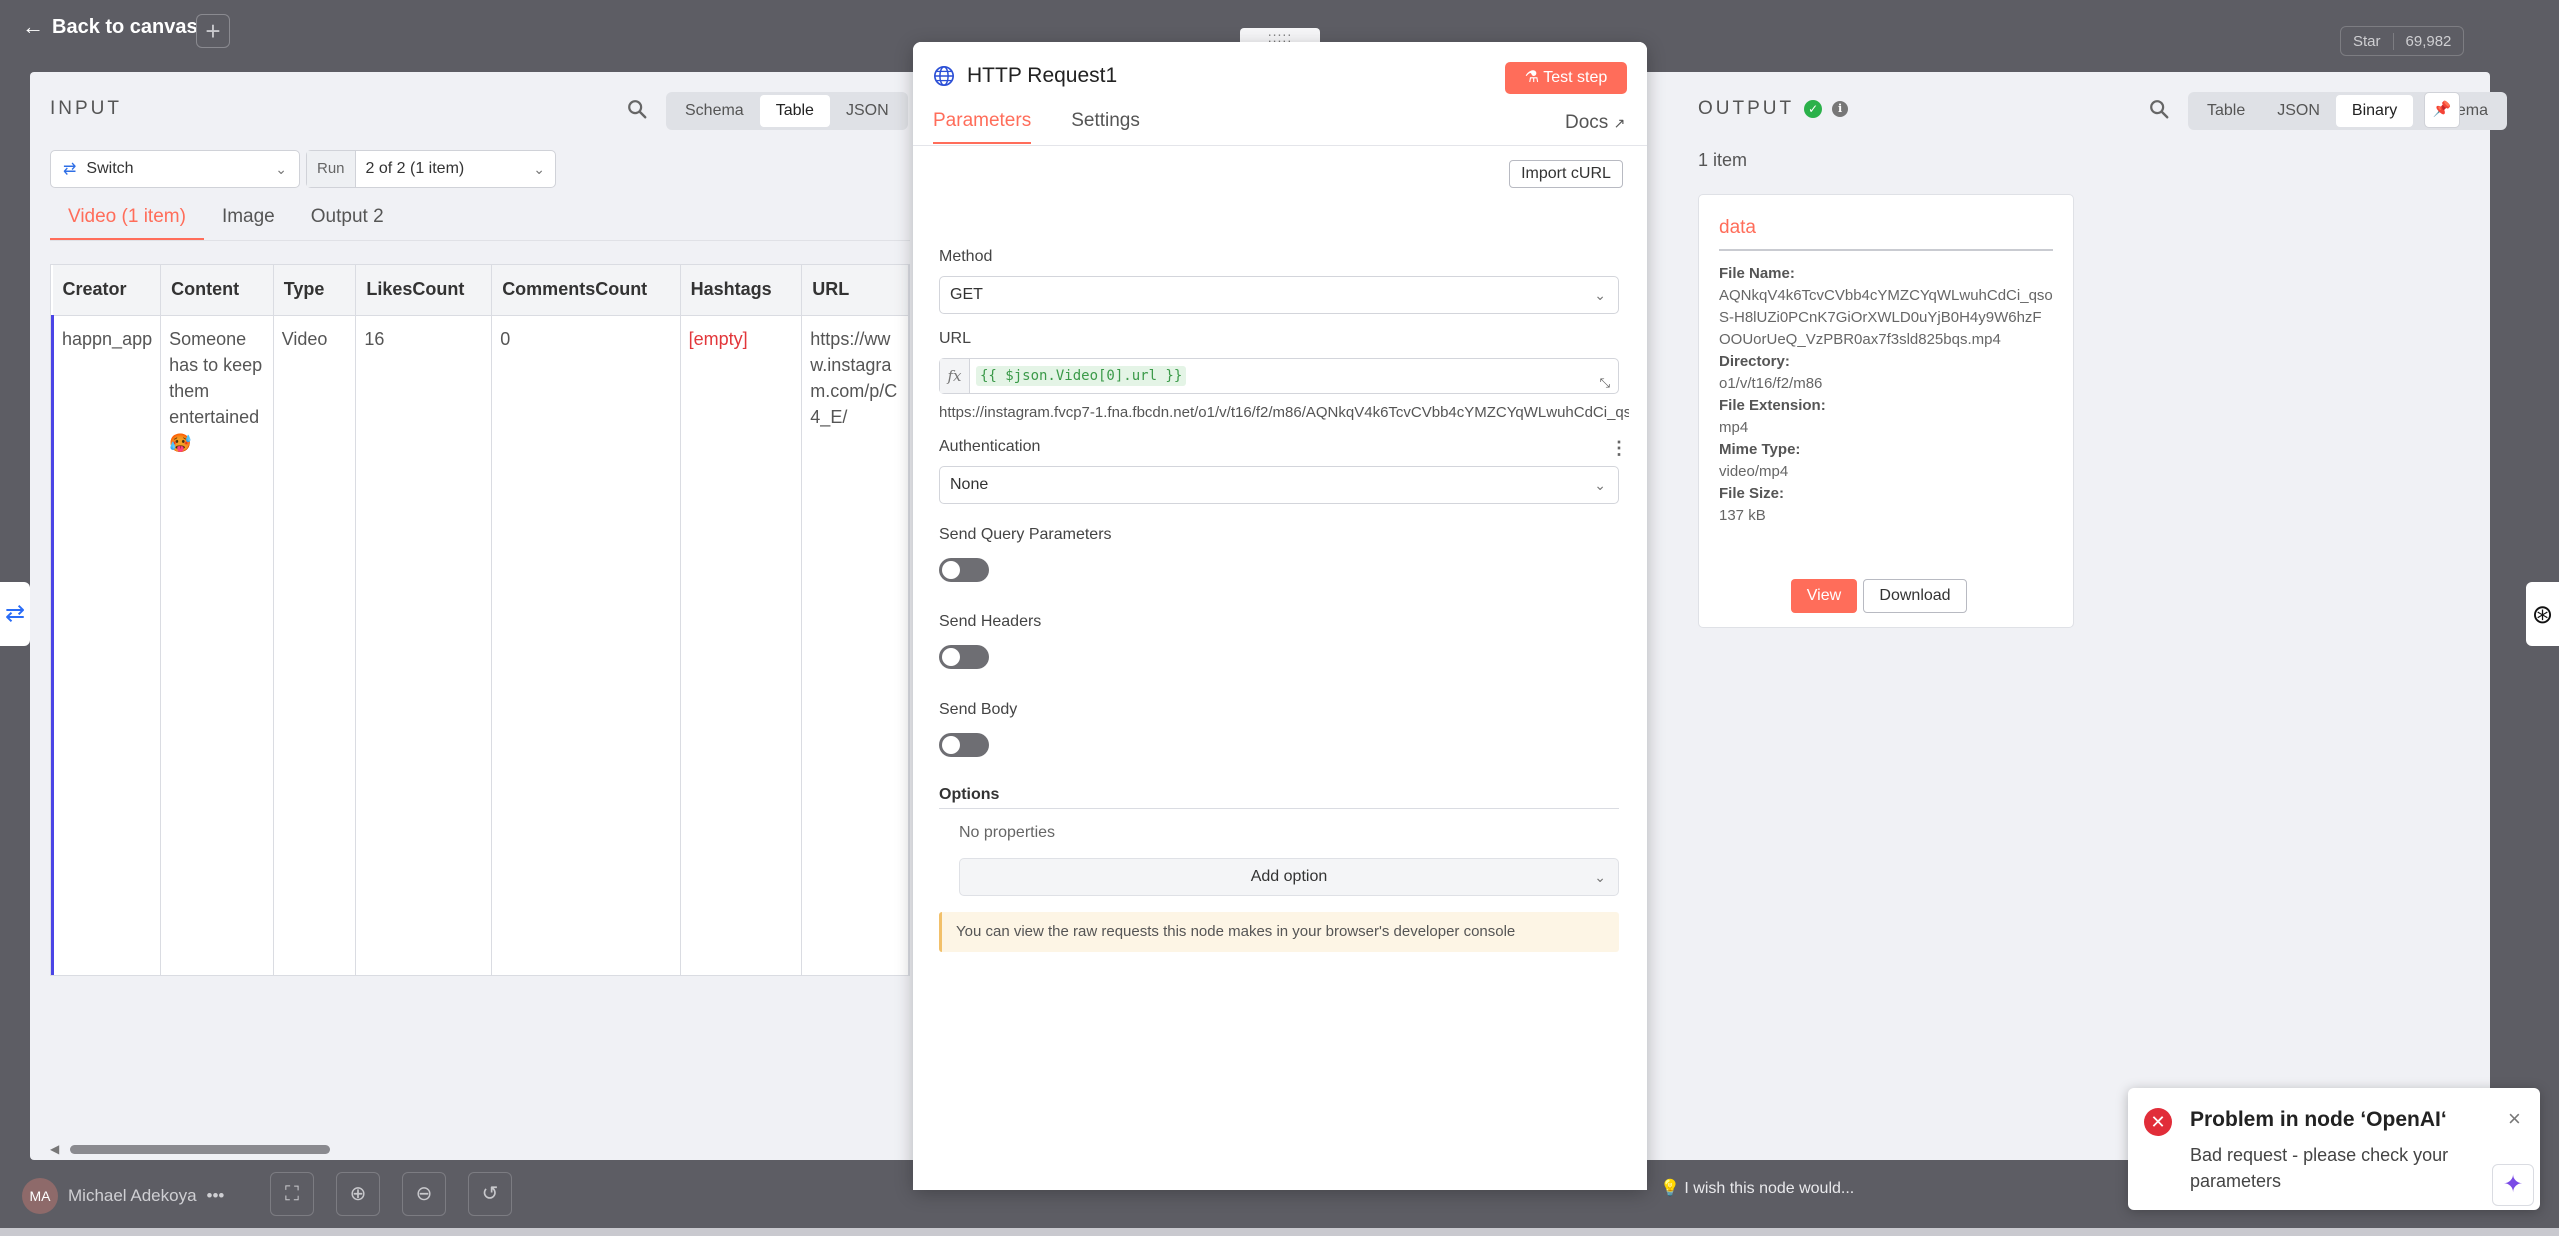 The height and width of the screenshot is (1236, 2559). What do you see at coordinates (2542, 614) in the screenshot?
I see `openai-node-icon: ⊛` at bounding box center [2542, 614].